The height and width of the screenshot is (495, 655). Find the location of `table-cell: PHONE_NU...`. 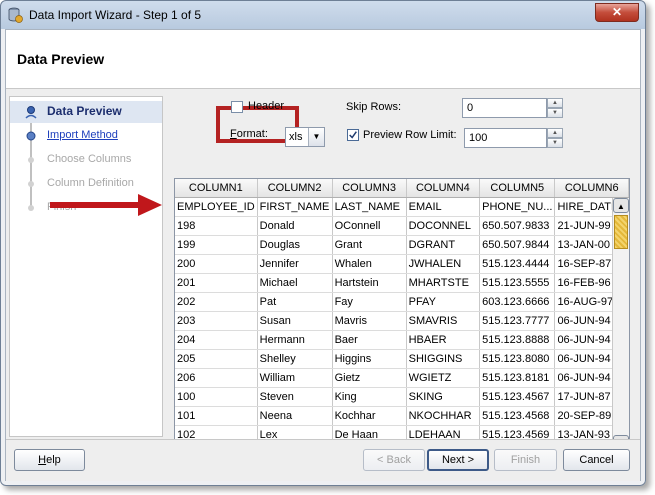

table-cell: PHONE_NU... is located at coordinates (517, 207).